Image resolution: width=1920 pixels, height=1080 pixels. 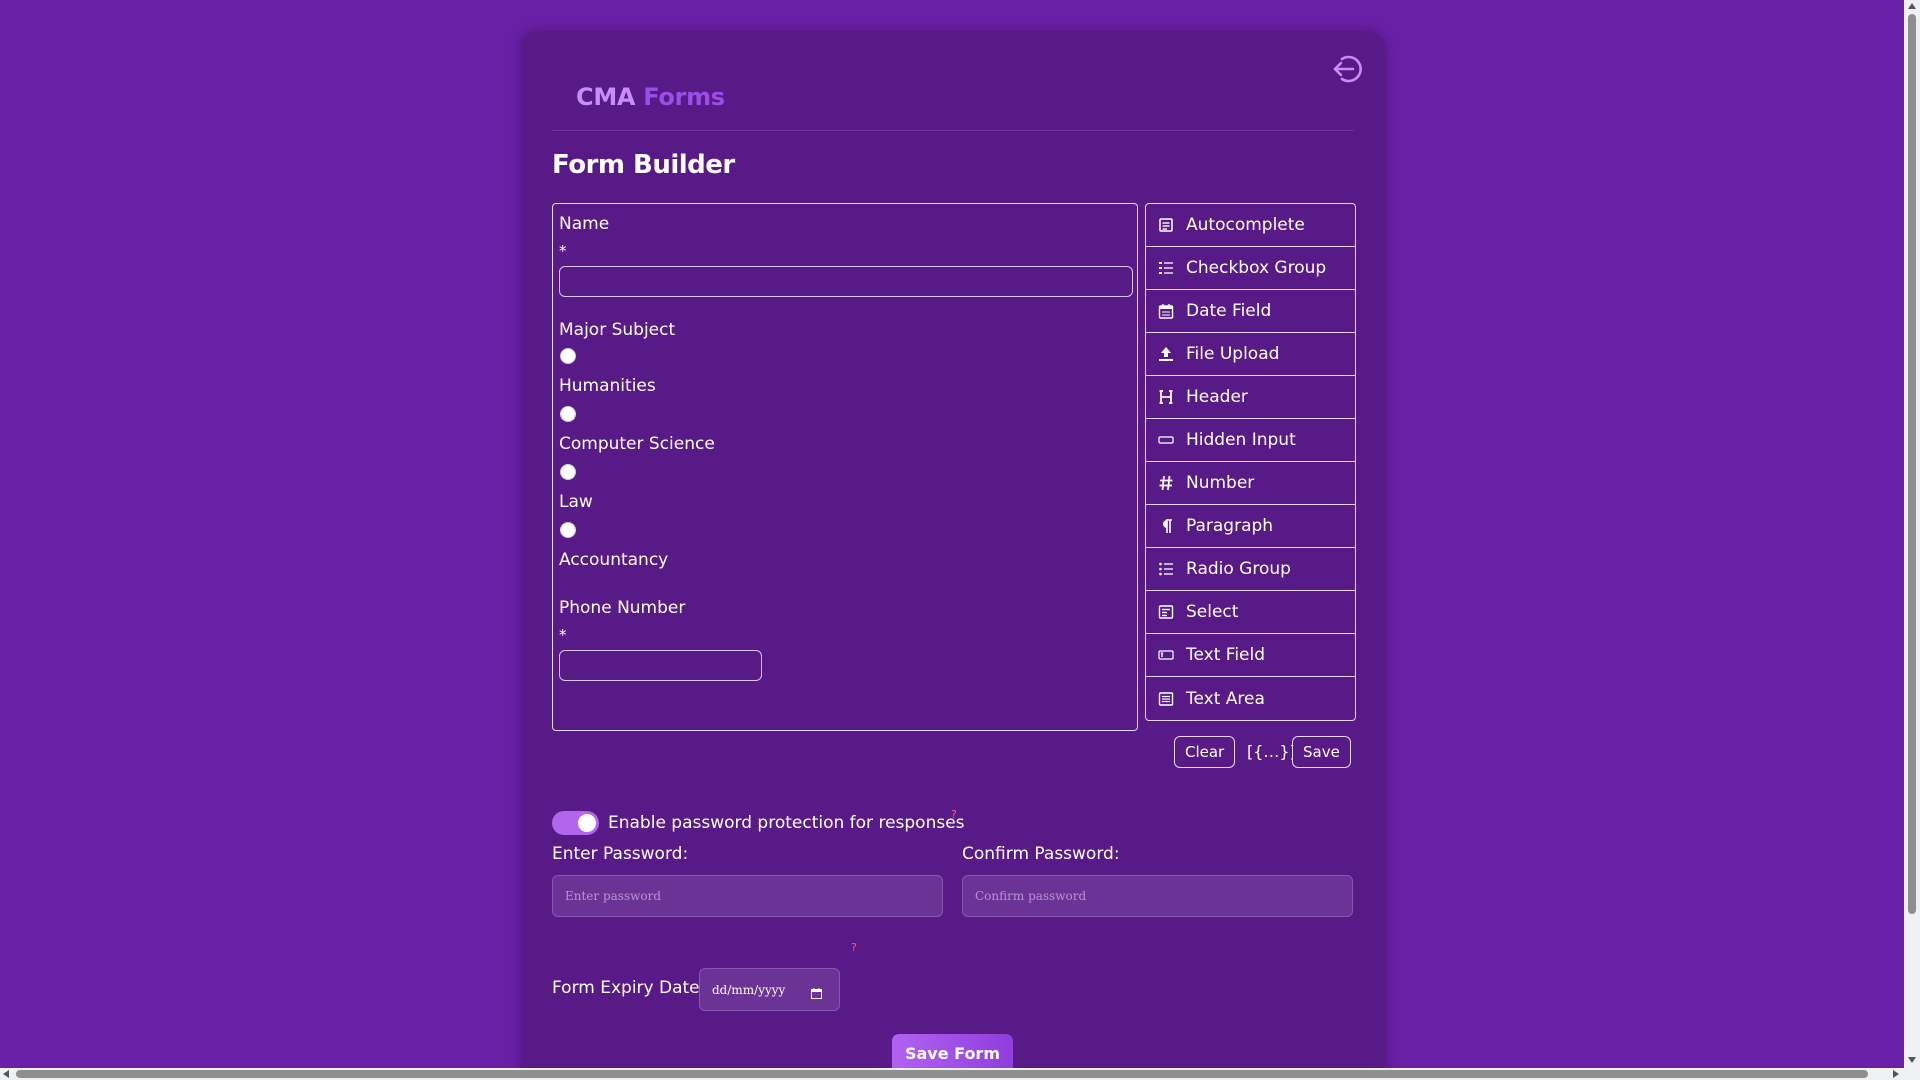 What do you see at coordinates (607, 386) in the screenshot?
I see `option-label-humanities: Humanities` at bounding box center [607, 386].